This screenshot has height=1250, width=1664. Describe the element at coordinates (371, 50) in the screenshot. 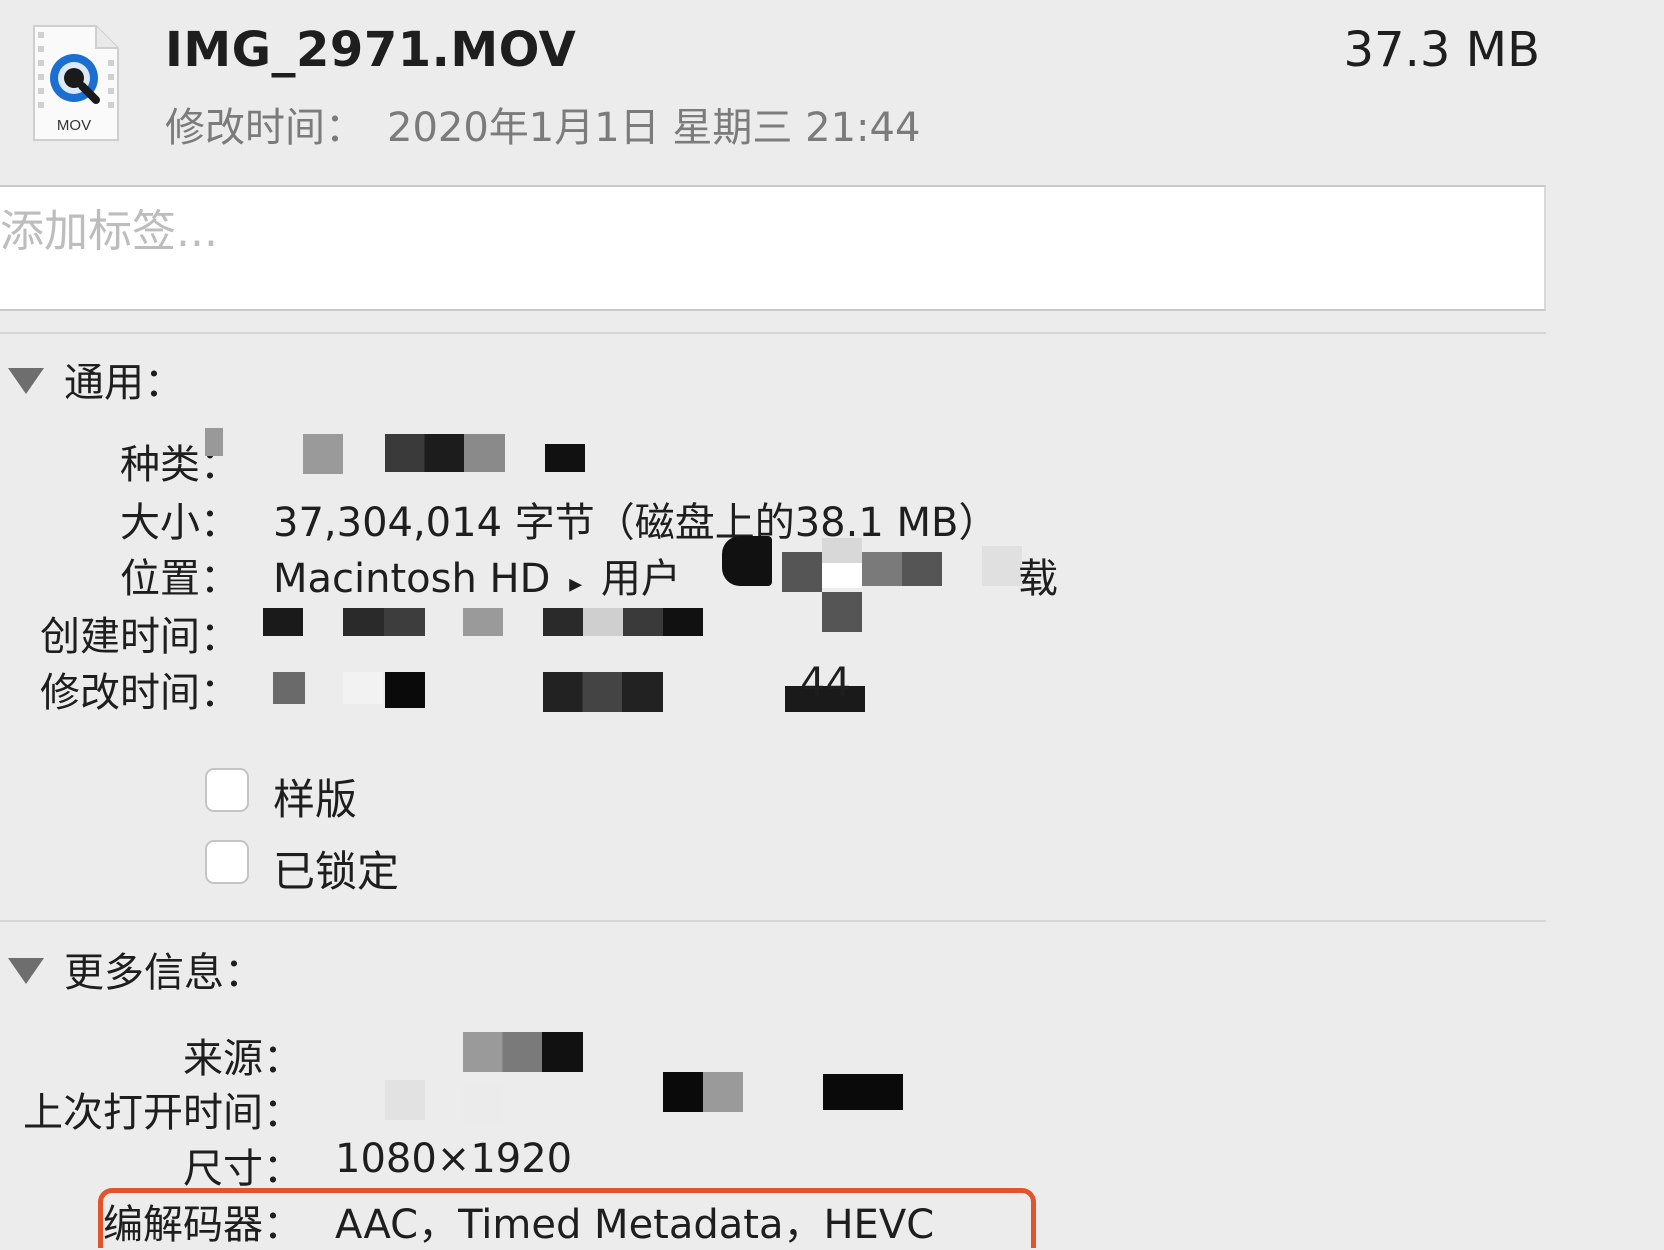

I see `file-name: IMG_2971.MOV` at that location.